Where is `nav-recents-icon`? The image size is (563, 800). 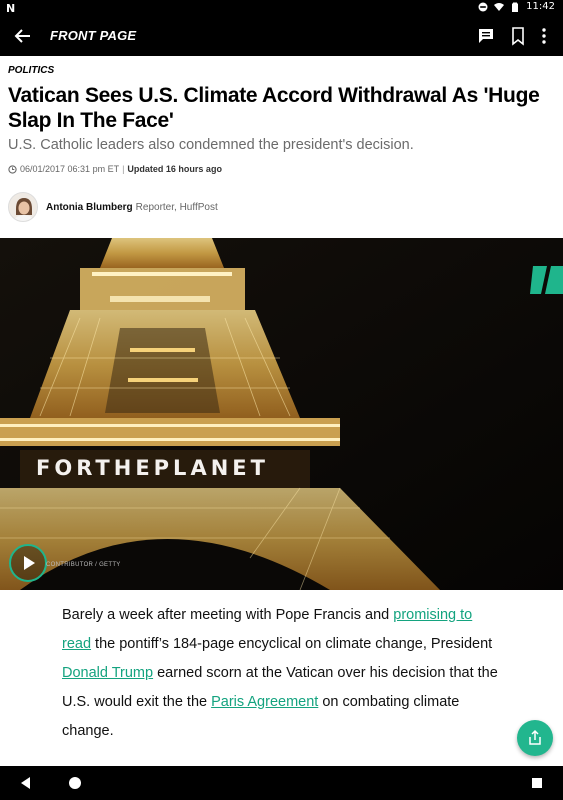 nav-recents-icon is located at coordinates (537, 783).